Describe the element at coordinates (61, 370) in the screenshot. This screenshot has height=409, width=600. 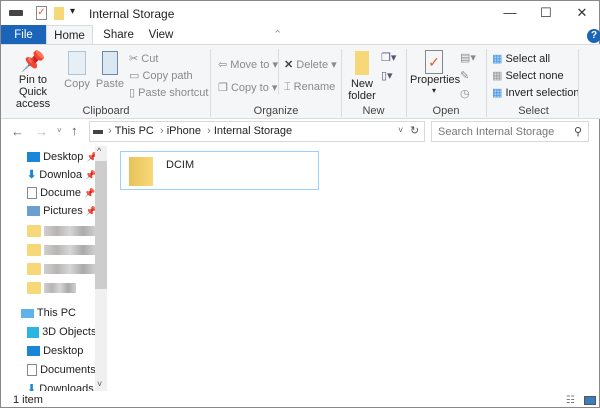
I see `nav-item-pc-documents: Documents` at that location.